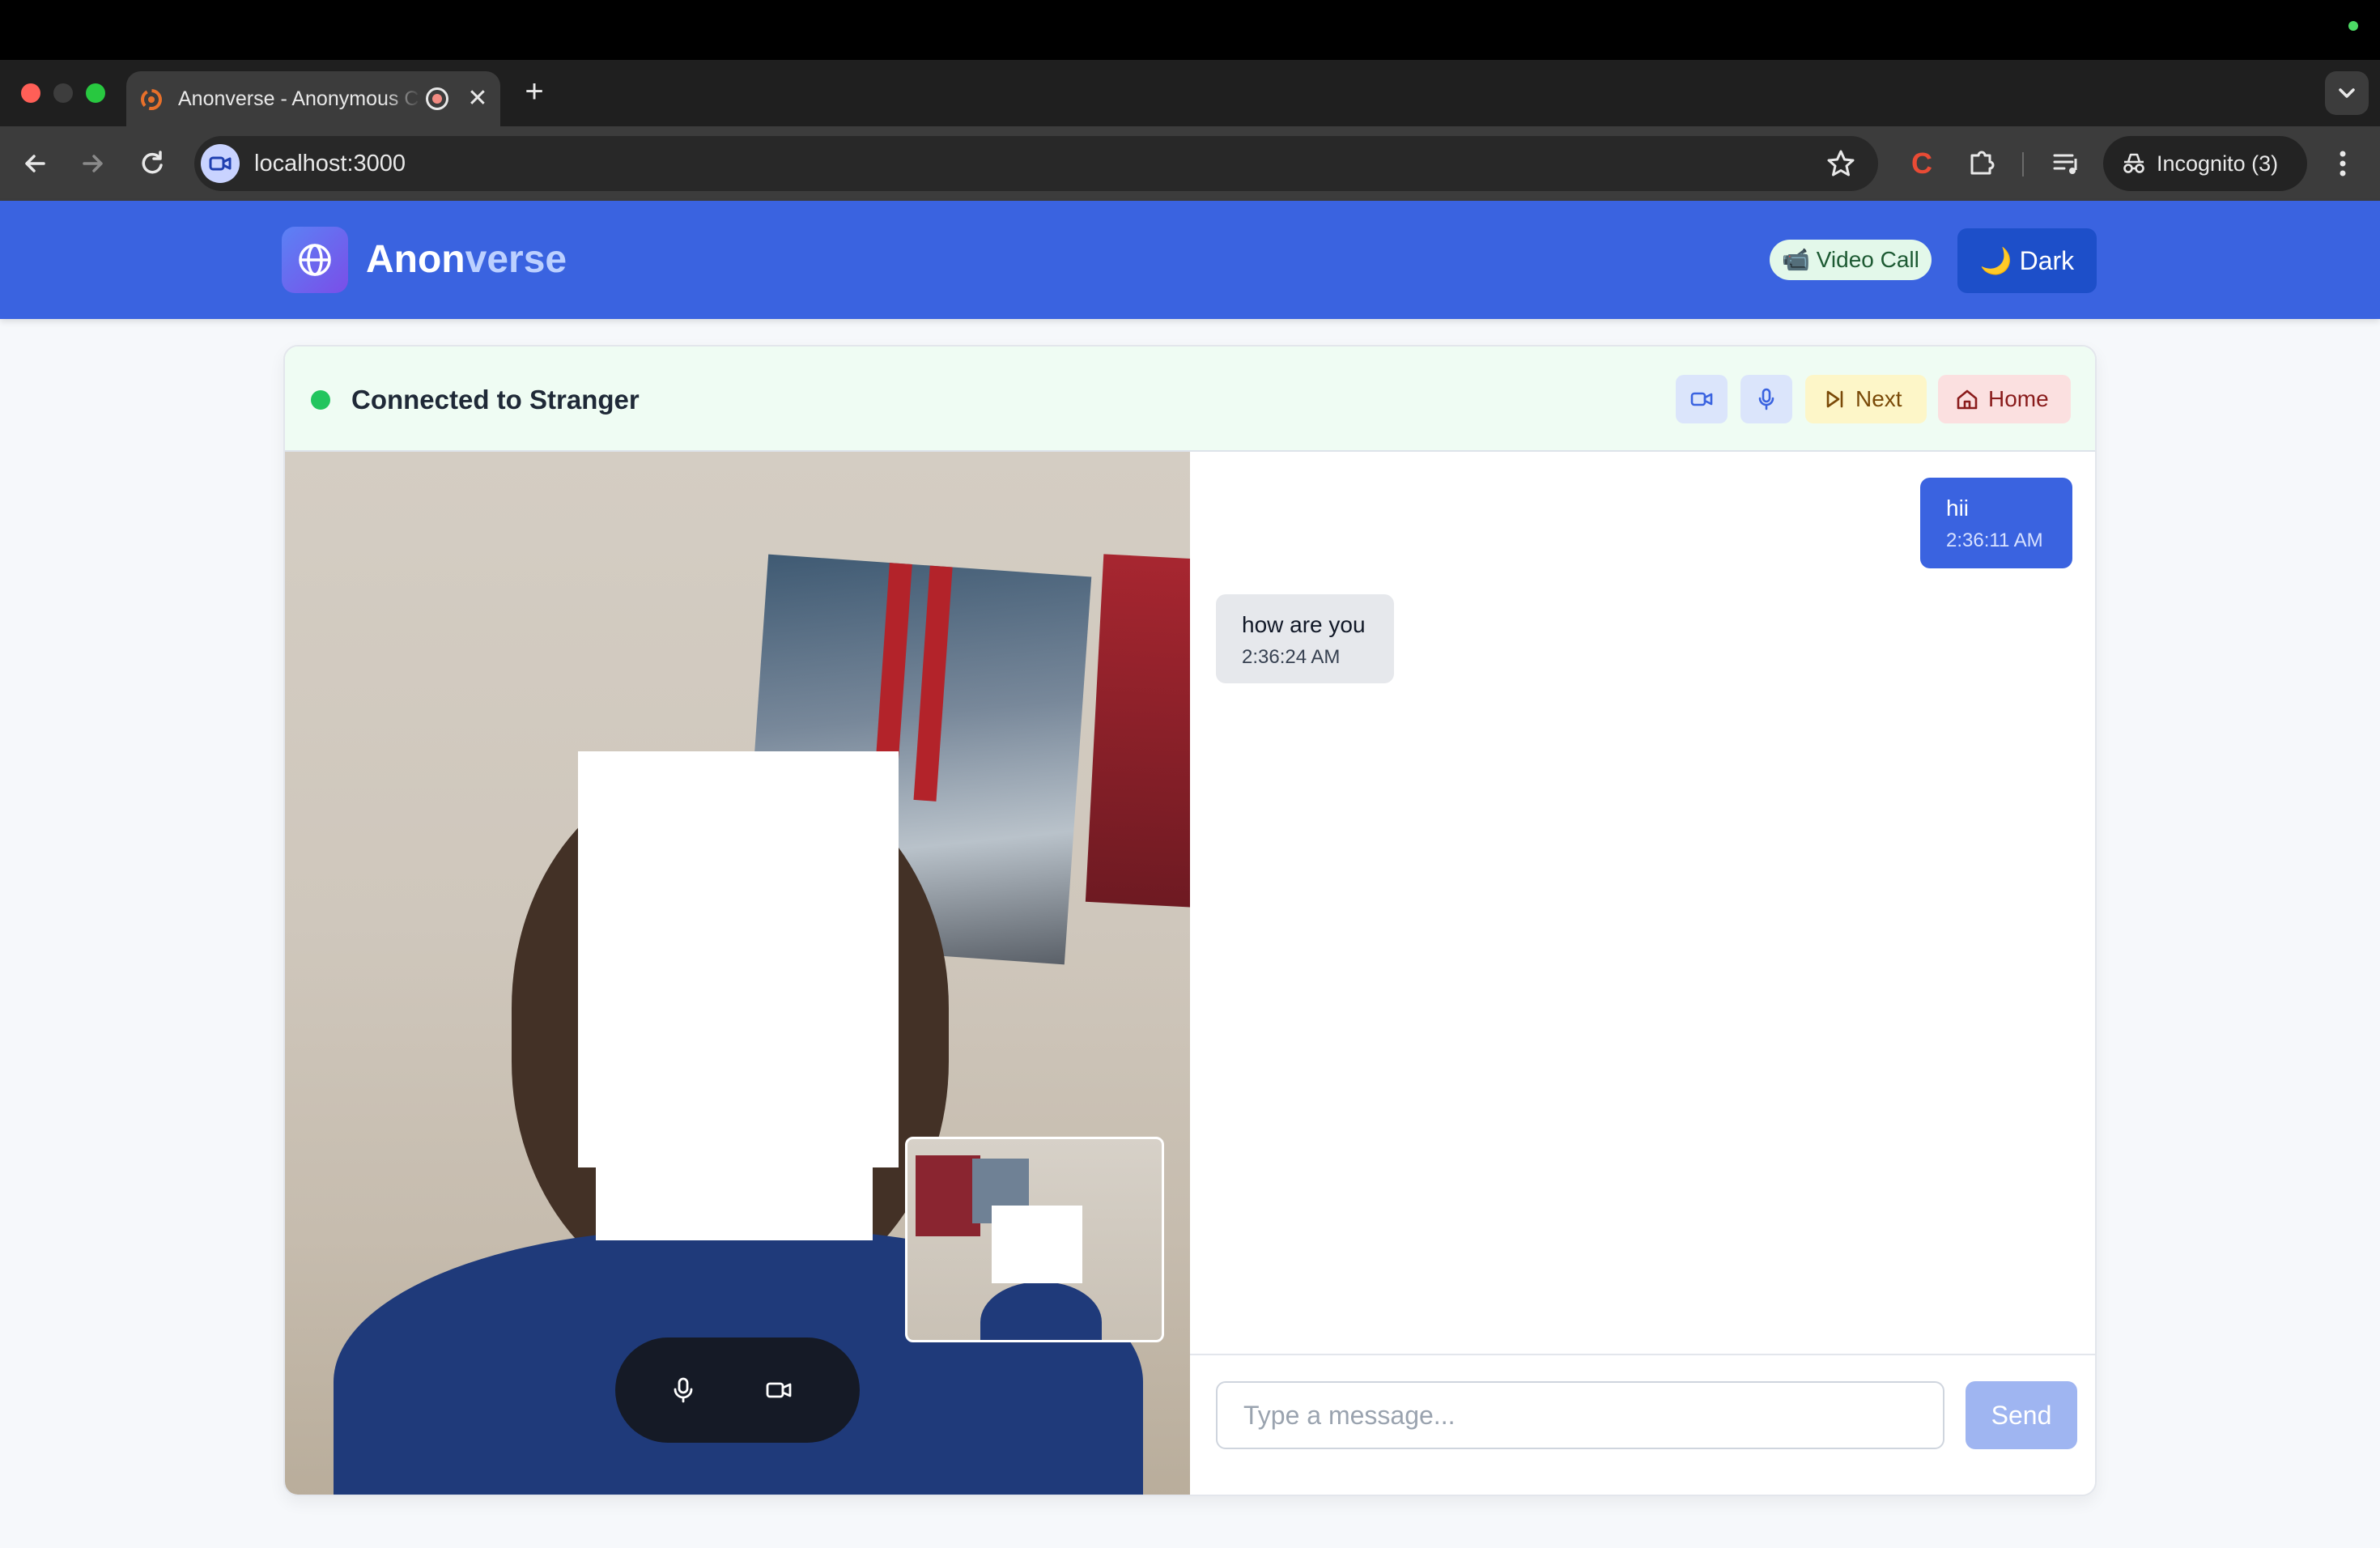  Describe the element at coordinates (1305, 639) in the screenshot. I see `message-incoming: how are you 2:36:24 AM` at that location.